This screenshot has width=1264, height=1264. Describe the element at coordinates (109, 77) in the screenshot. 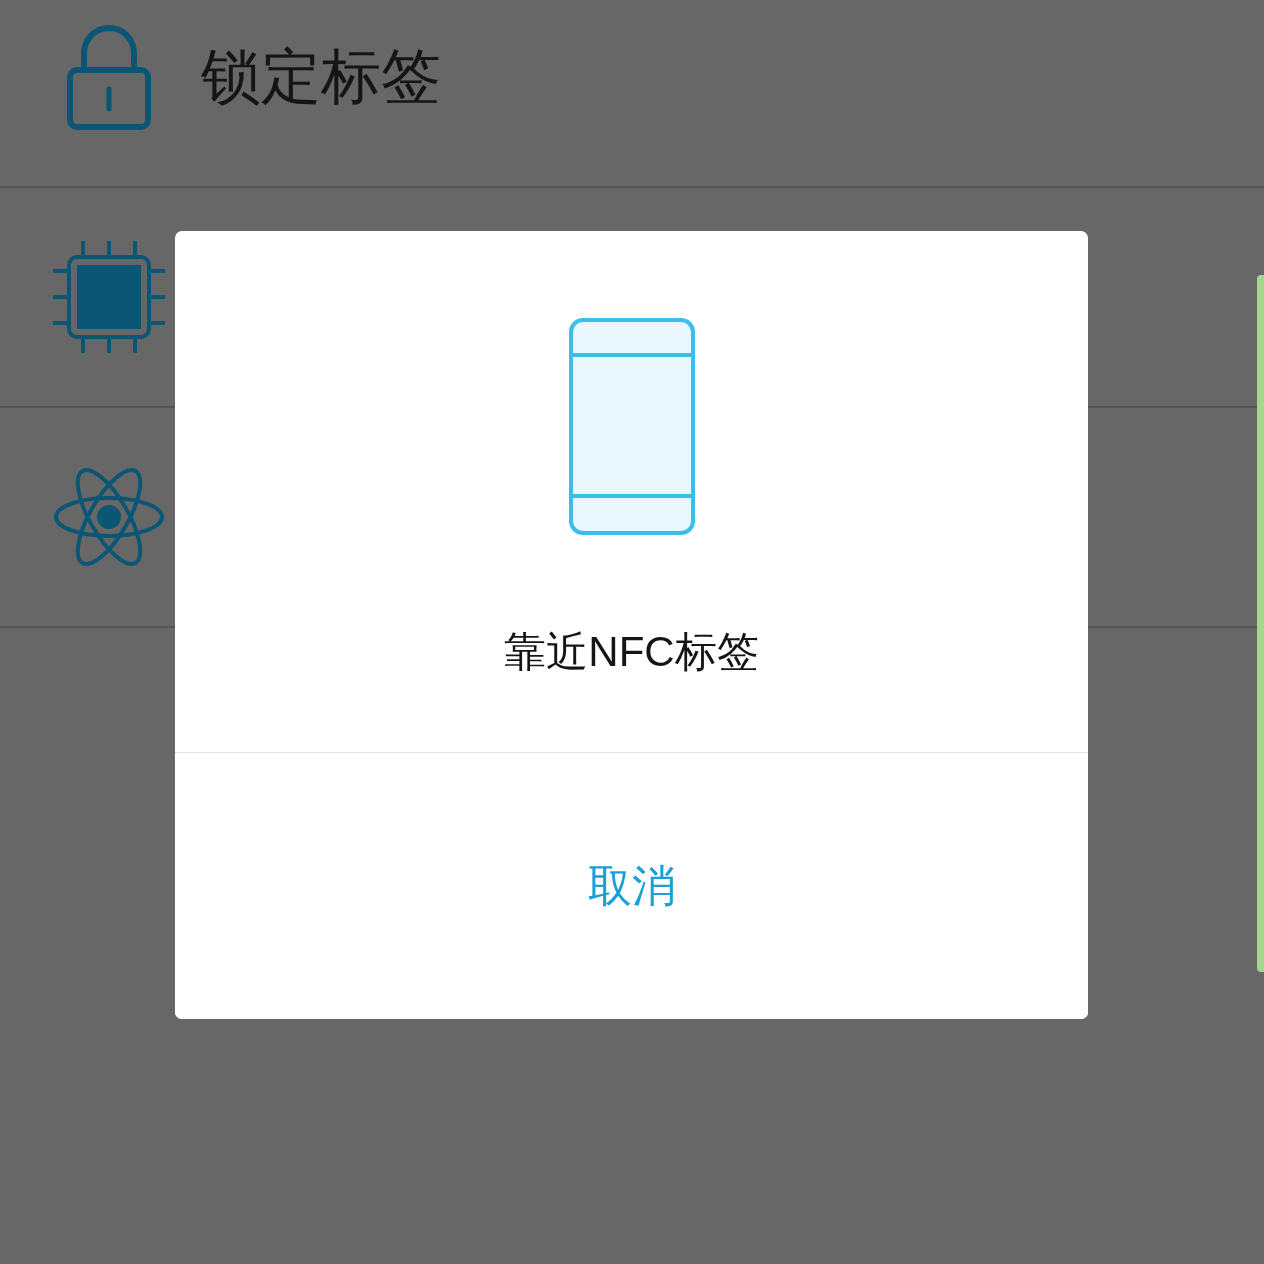

I see `padlock-icon` at that location.